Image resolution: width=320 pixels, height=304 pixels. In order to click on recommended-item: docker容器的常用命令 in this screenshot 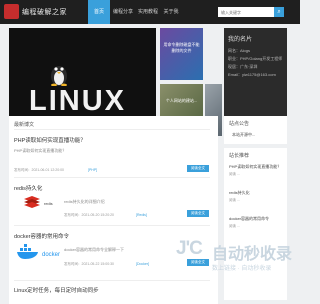, I will do `click(249, 219)`.